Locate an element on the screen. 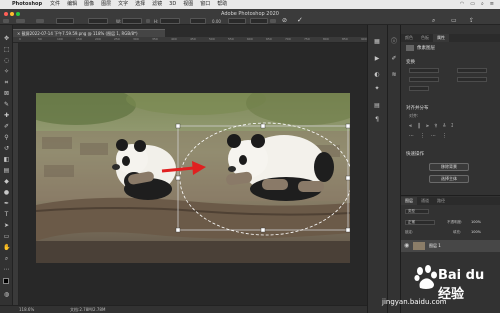 The height and width of the screenshot is (313, 500). link-icon is located at coordinates (148, 21).